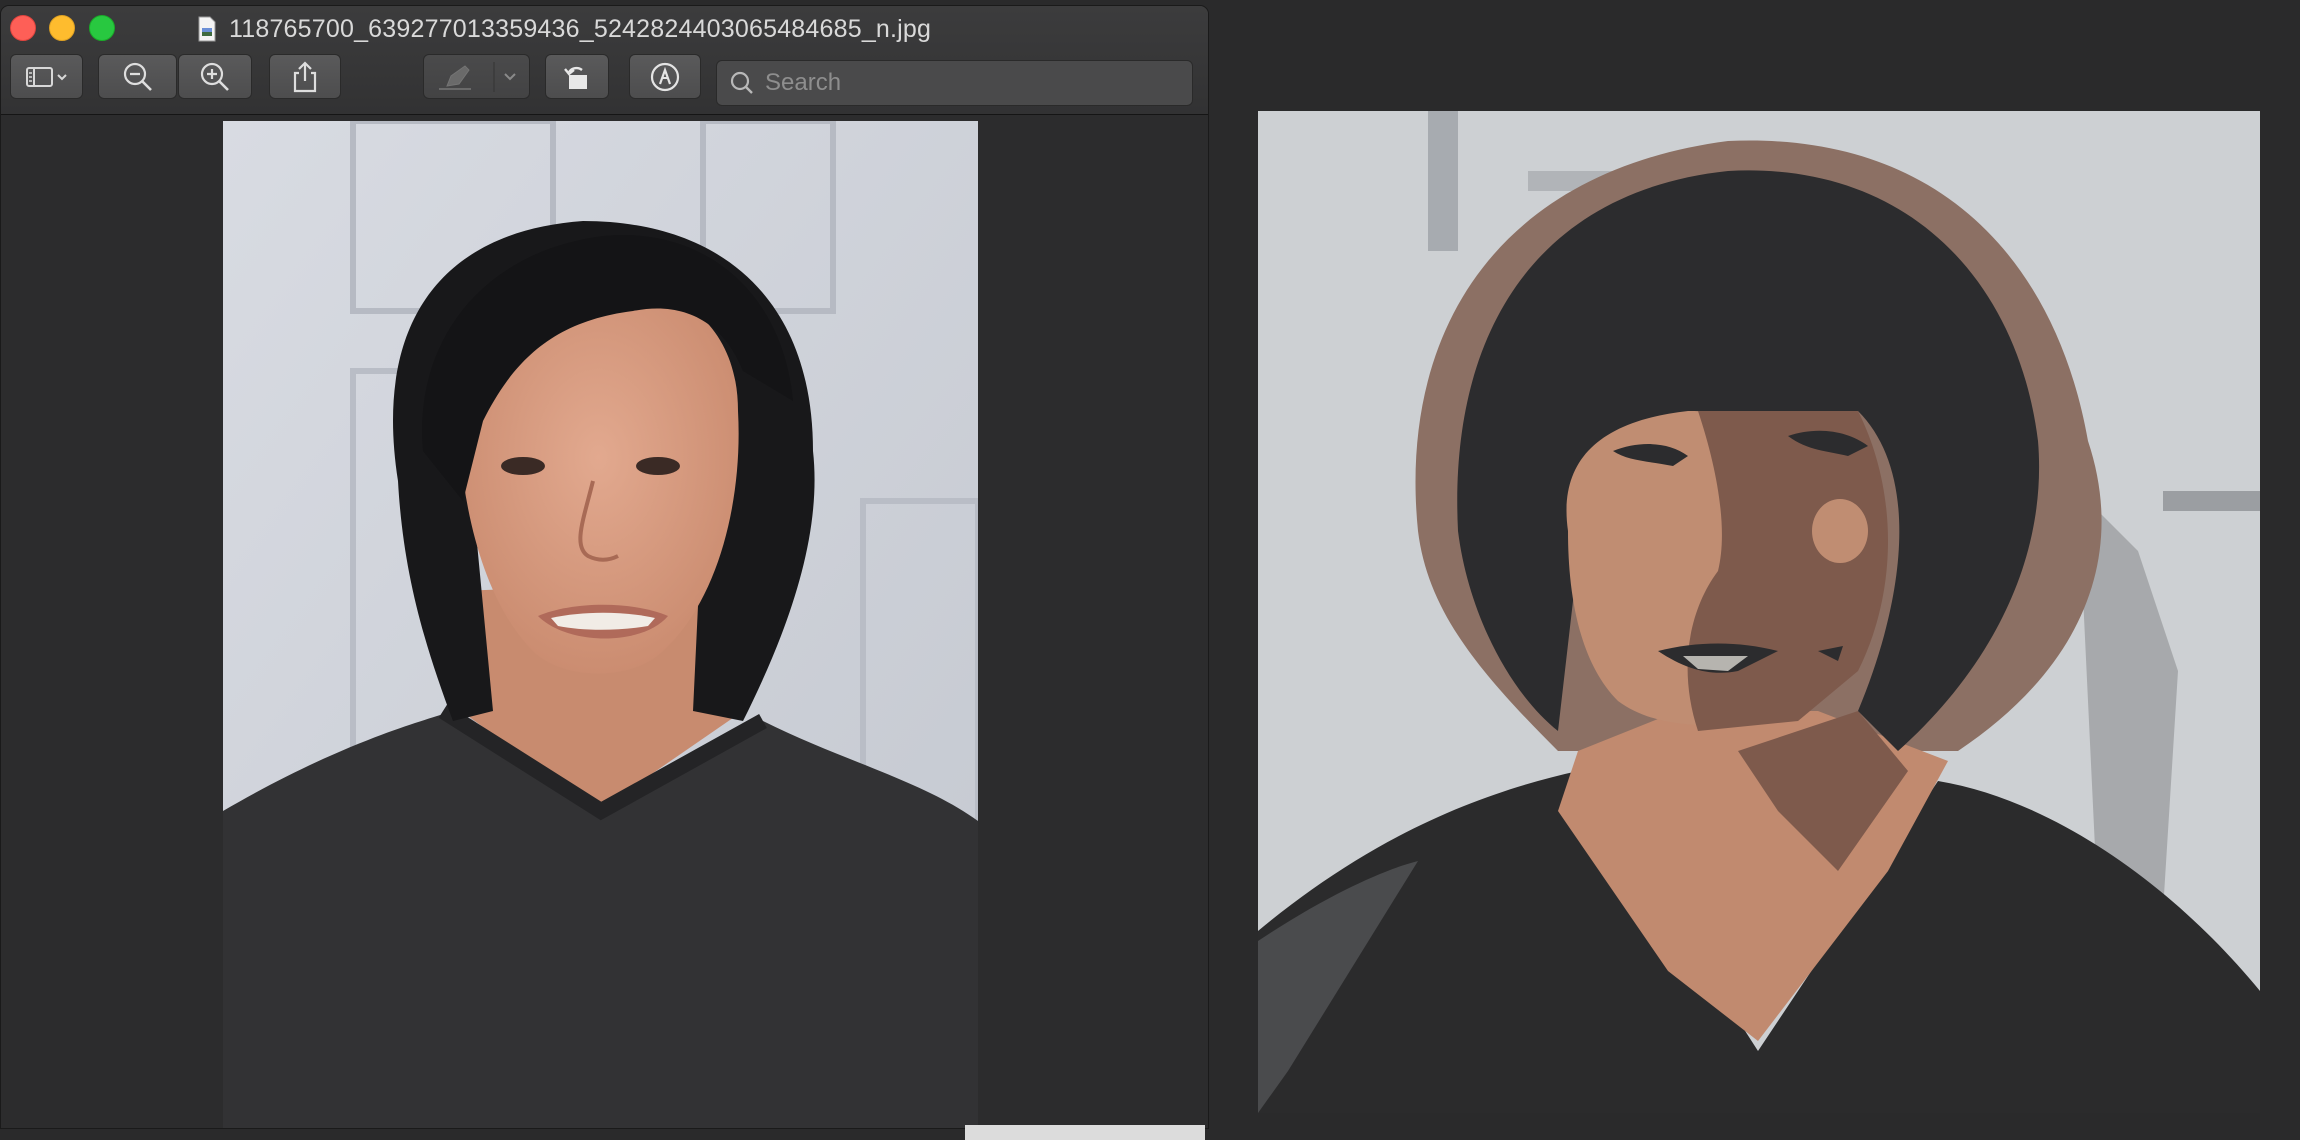  Describe the element at coordinates (965, 83) in the screenshot. I see `search-input` at that location.